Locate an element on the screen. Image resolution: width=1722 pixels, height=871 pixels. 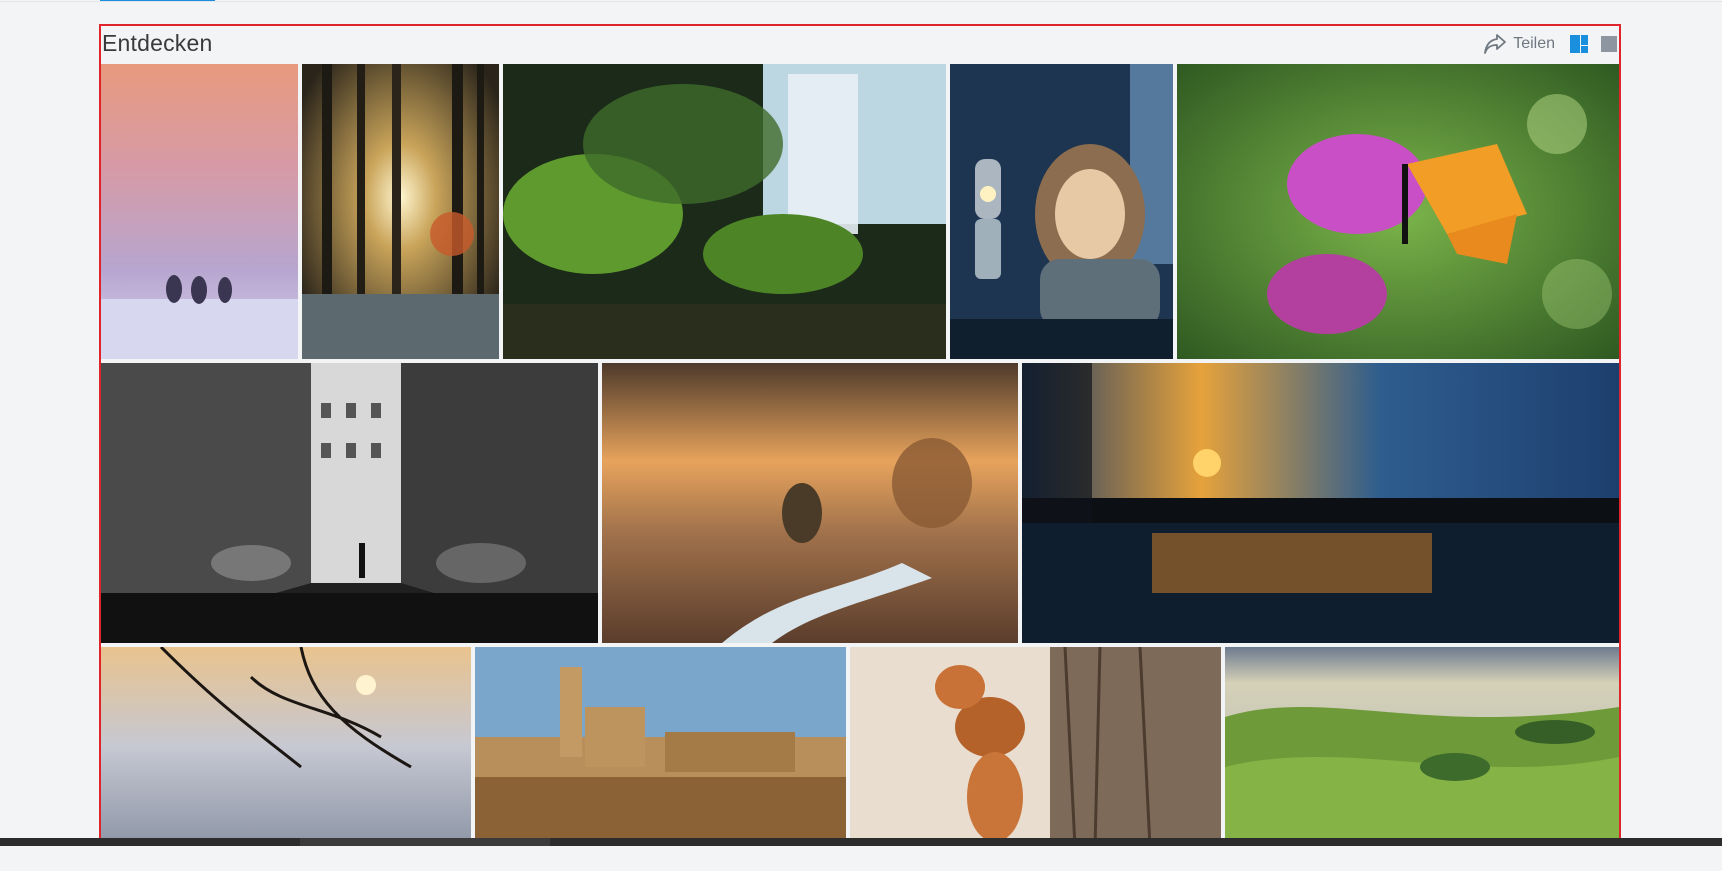
share-arrow-icon is located at coordinates (1495, 44).